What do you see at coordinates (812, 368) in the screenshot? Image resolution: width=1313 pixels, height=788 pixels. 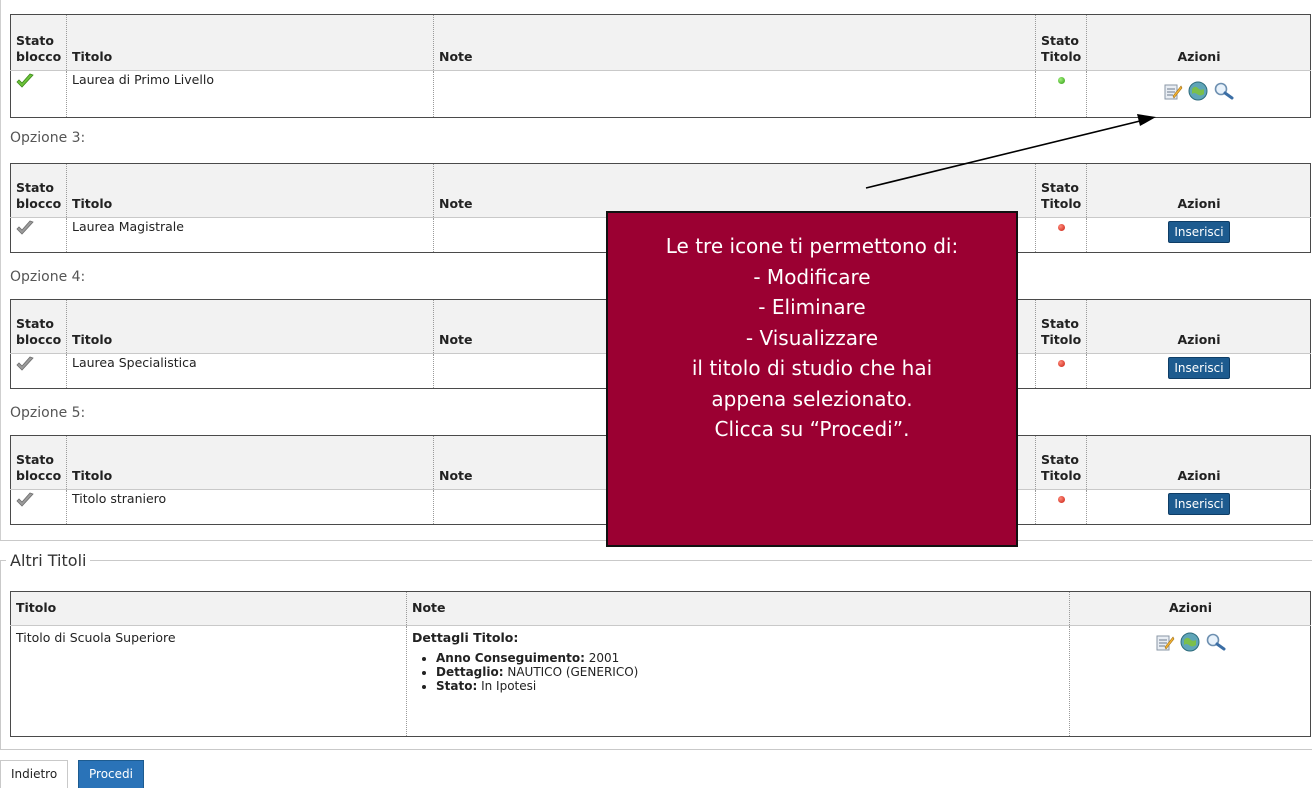 I see `callout-line: il titolo di studio che hai` at bounding box center [812, 368].